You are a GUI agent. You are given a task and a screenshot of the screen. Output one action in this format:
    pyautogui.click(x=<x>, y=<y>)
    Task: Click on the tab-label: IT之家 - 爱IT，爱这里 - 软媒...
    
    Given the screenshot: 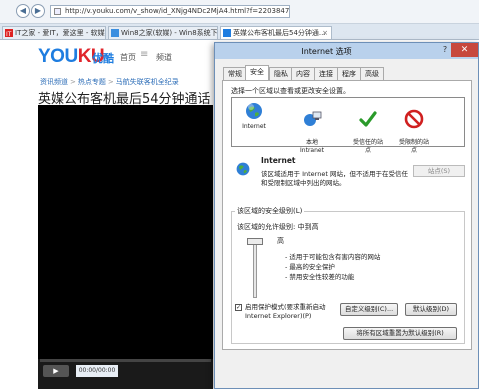 What is the action you would take?
    pyautogui.click(x=60, y=33)
    